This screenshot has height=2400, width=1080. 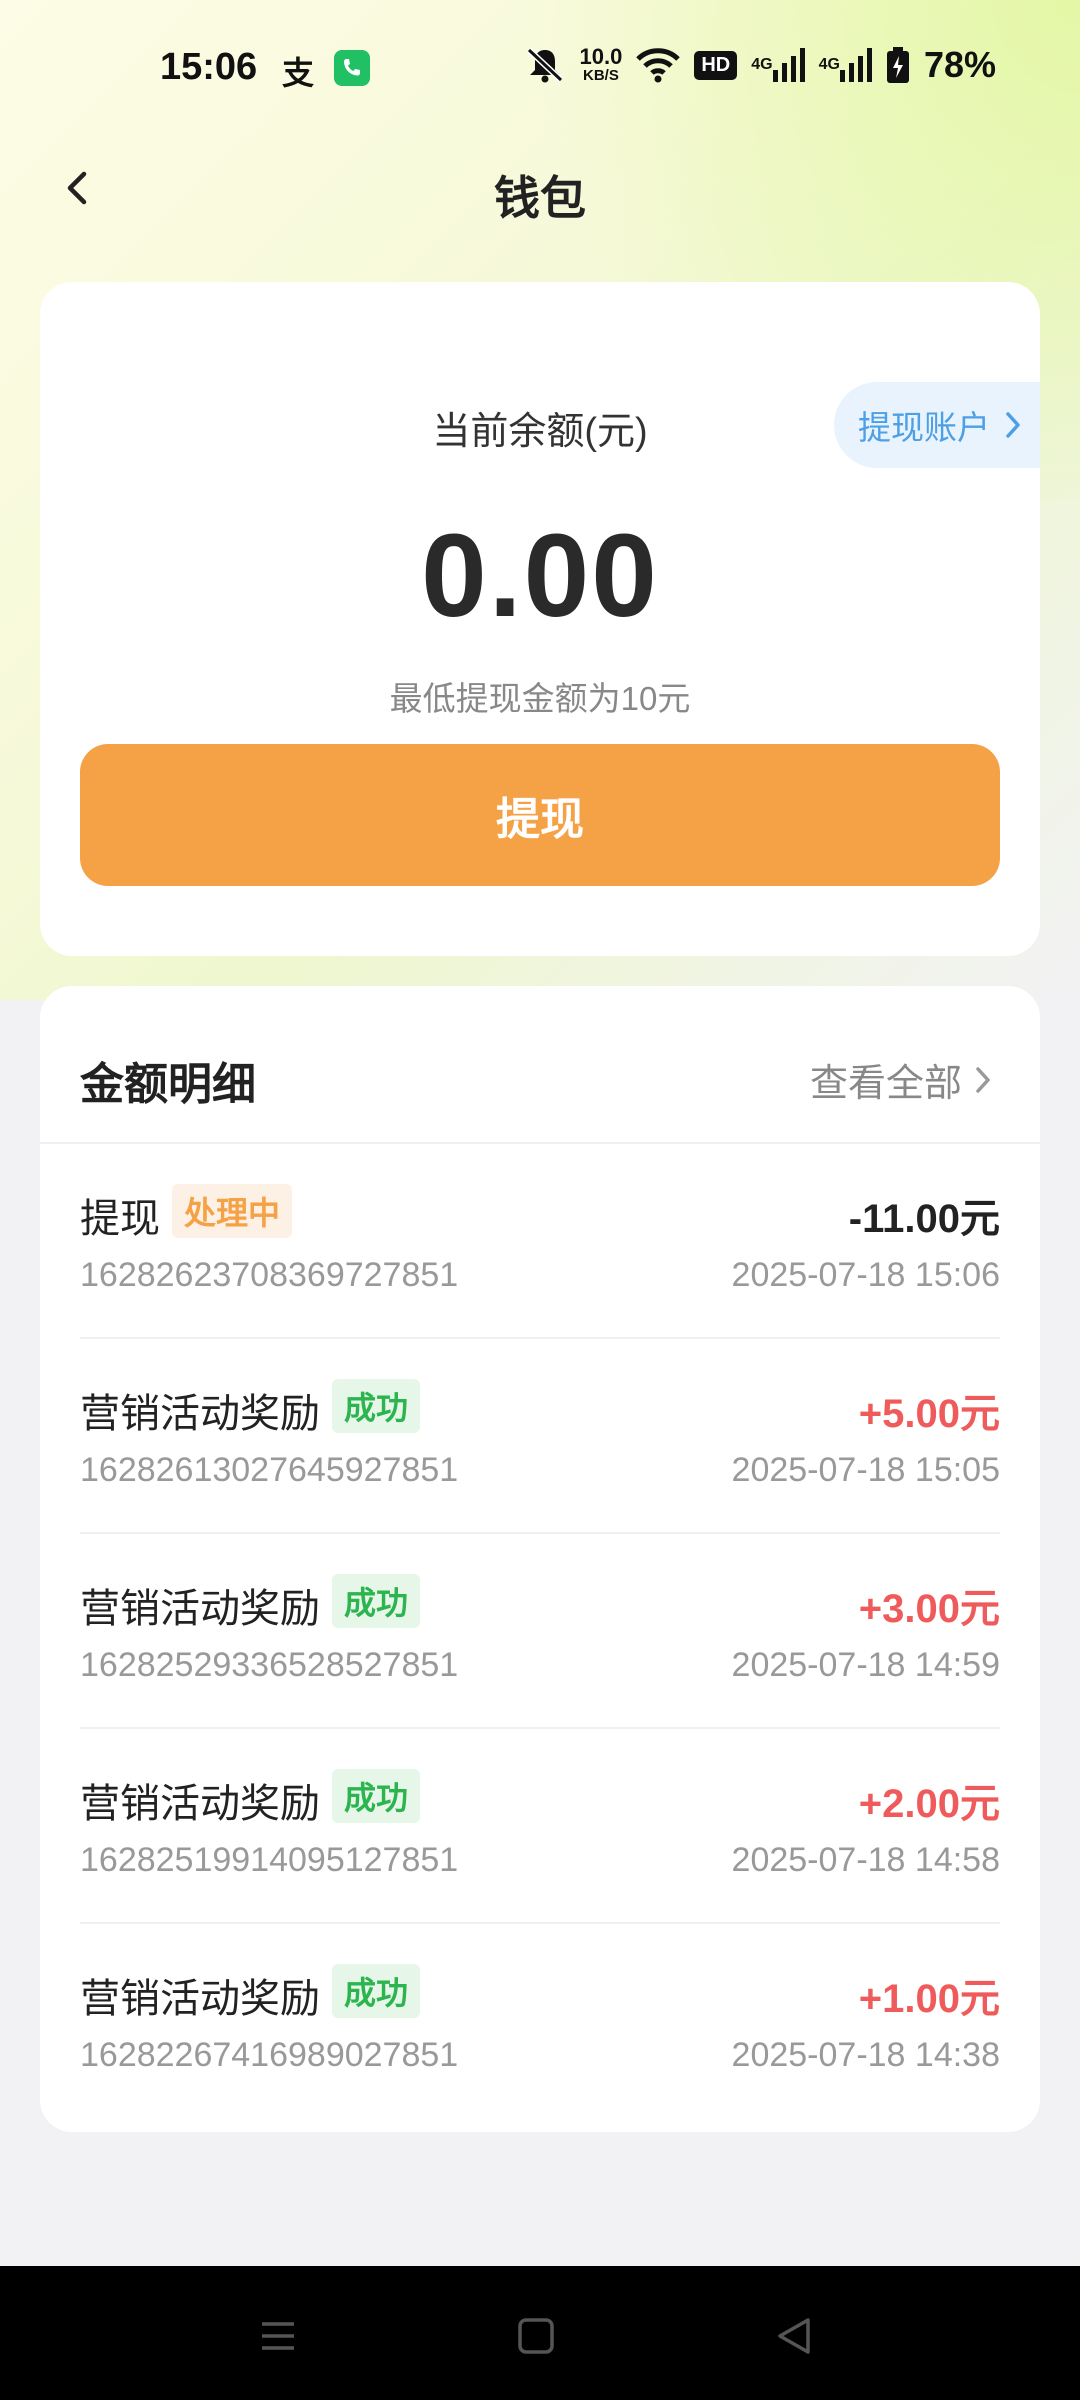 I want to click on status-time: 15:06, so click(x=209, y=67).